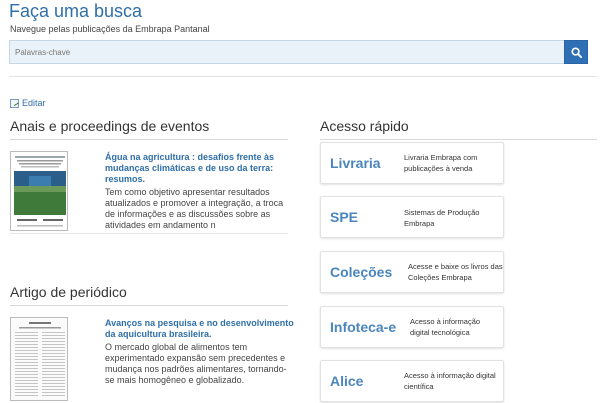 The height and width of the screenshot is (403, 600). What do you see at coordinates (344, 217) in the screenshot?
I see `quick-access-name: SPE` at bounding box center [344, 217].